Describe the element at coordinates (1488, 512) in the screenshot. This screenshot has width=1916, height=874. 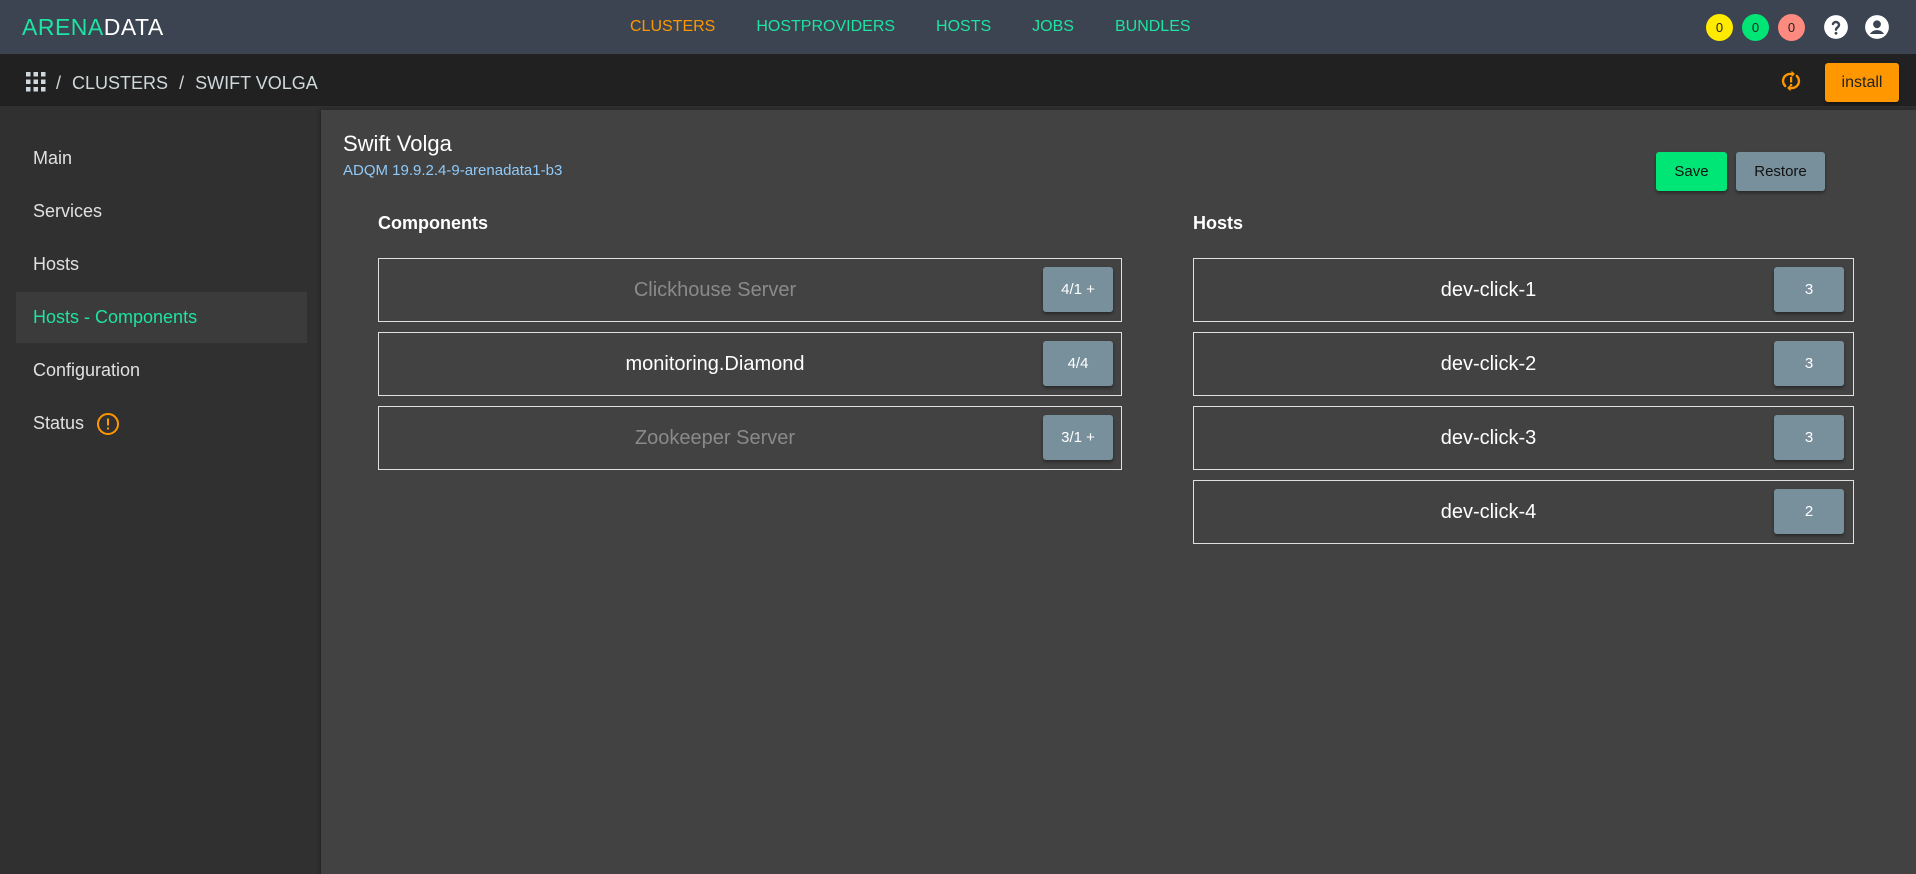
I see `host-name: dev-click-4` at that location.